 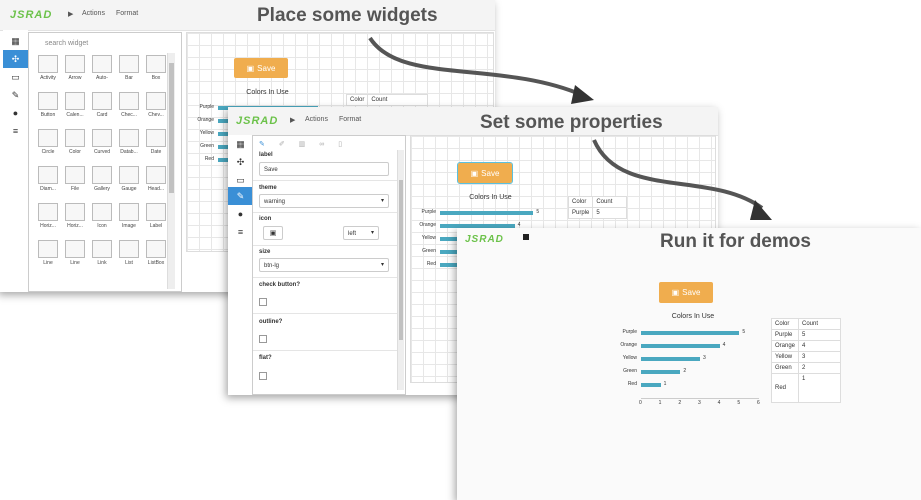 What do you see at coordinates (582, 94) in the screenshot?
I see `arrow-1-head` at bounding box center [582, 94].